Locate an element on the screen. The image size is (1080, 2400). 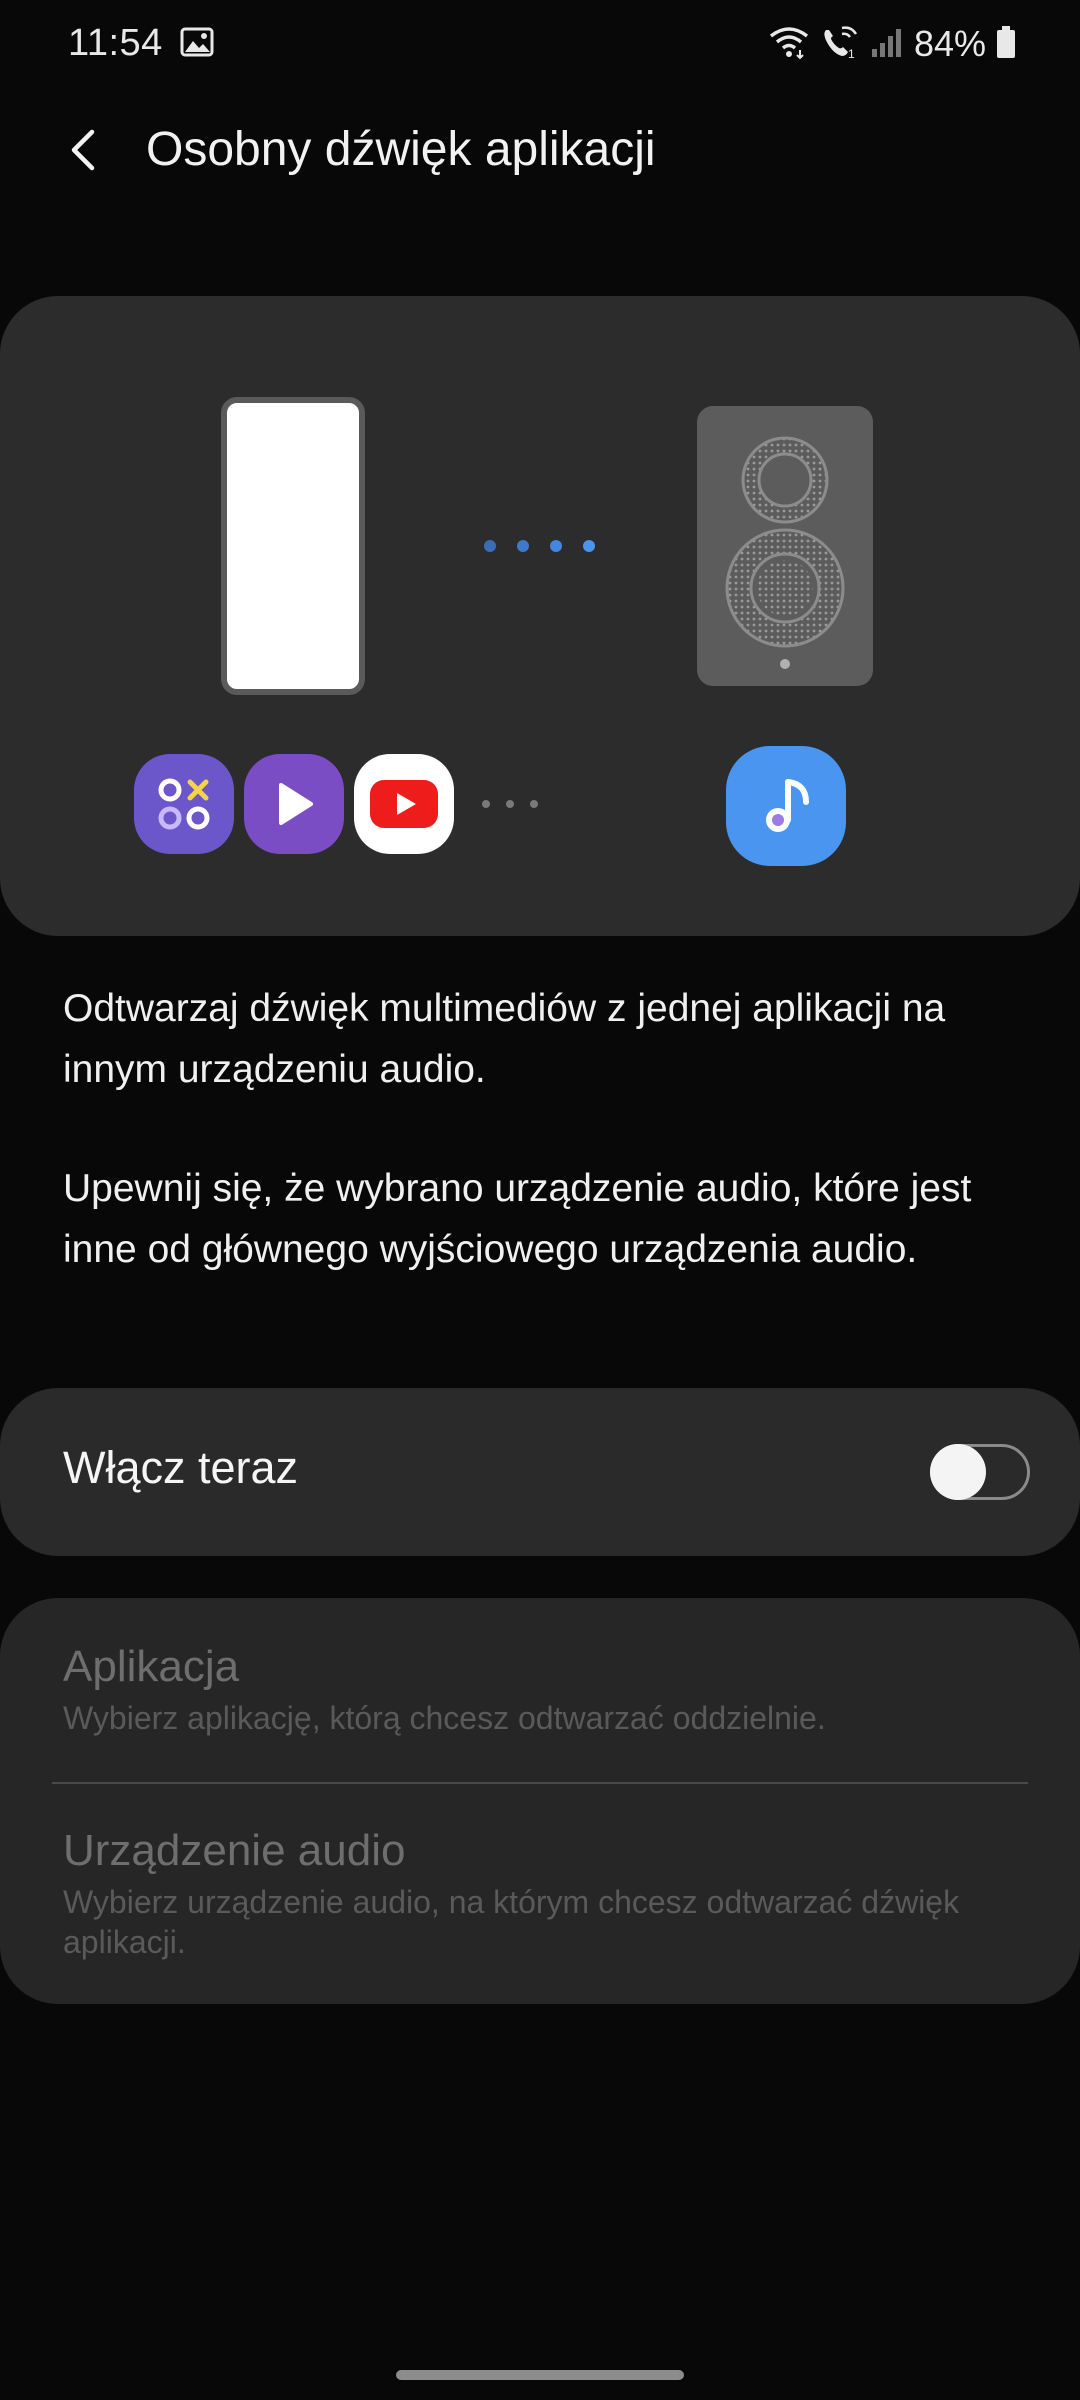
home-indicator is located at coordinates (540, 2375).